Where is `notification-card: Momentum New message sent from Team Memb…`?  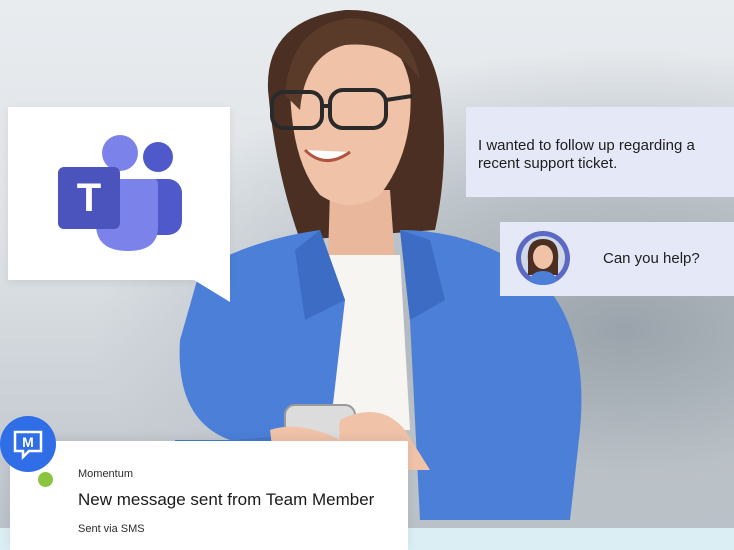 notification-card: Momentum New message sent from Team Memb… is located at coordinates (209, 495).